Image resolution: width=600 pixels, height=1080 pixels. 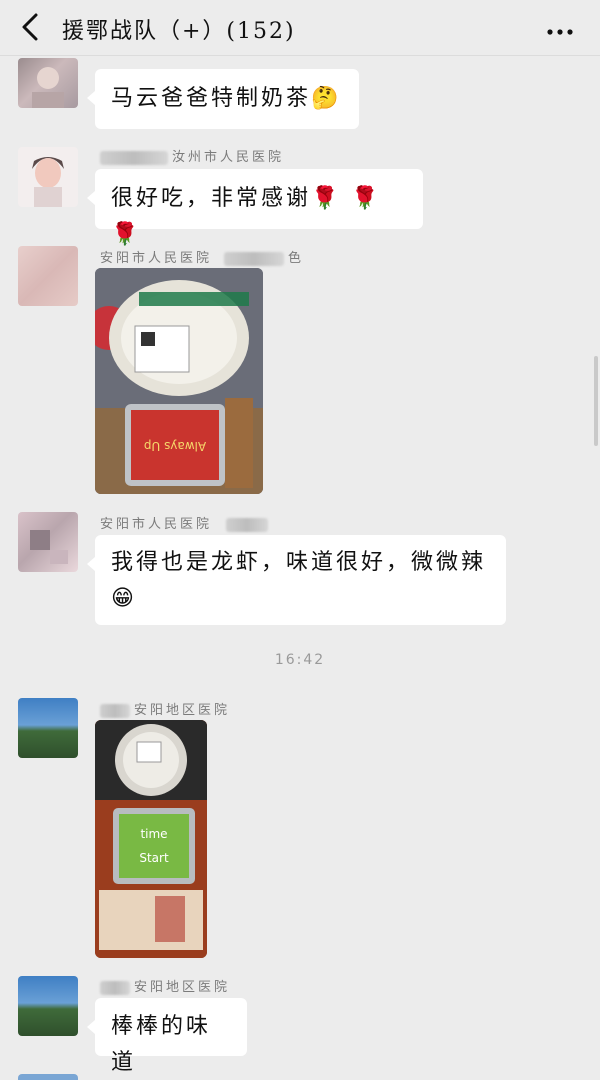 I want to click on chevron-left-icon, so click(x=31, y=29).